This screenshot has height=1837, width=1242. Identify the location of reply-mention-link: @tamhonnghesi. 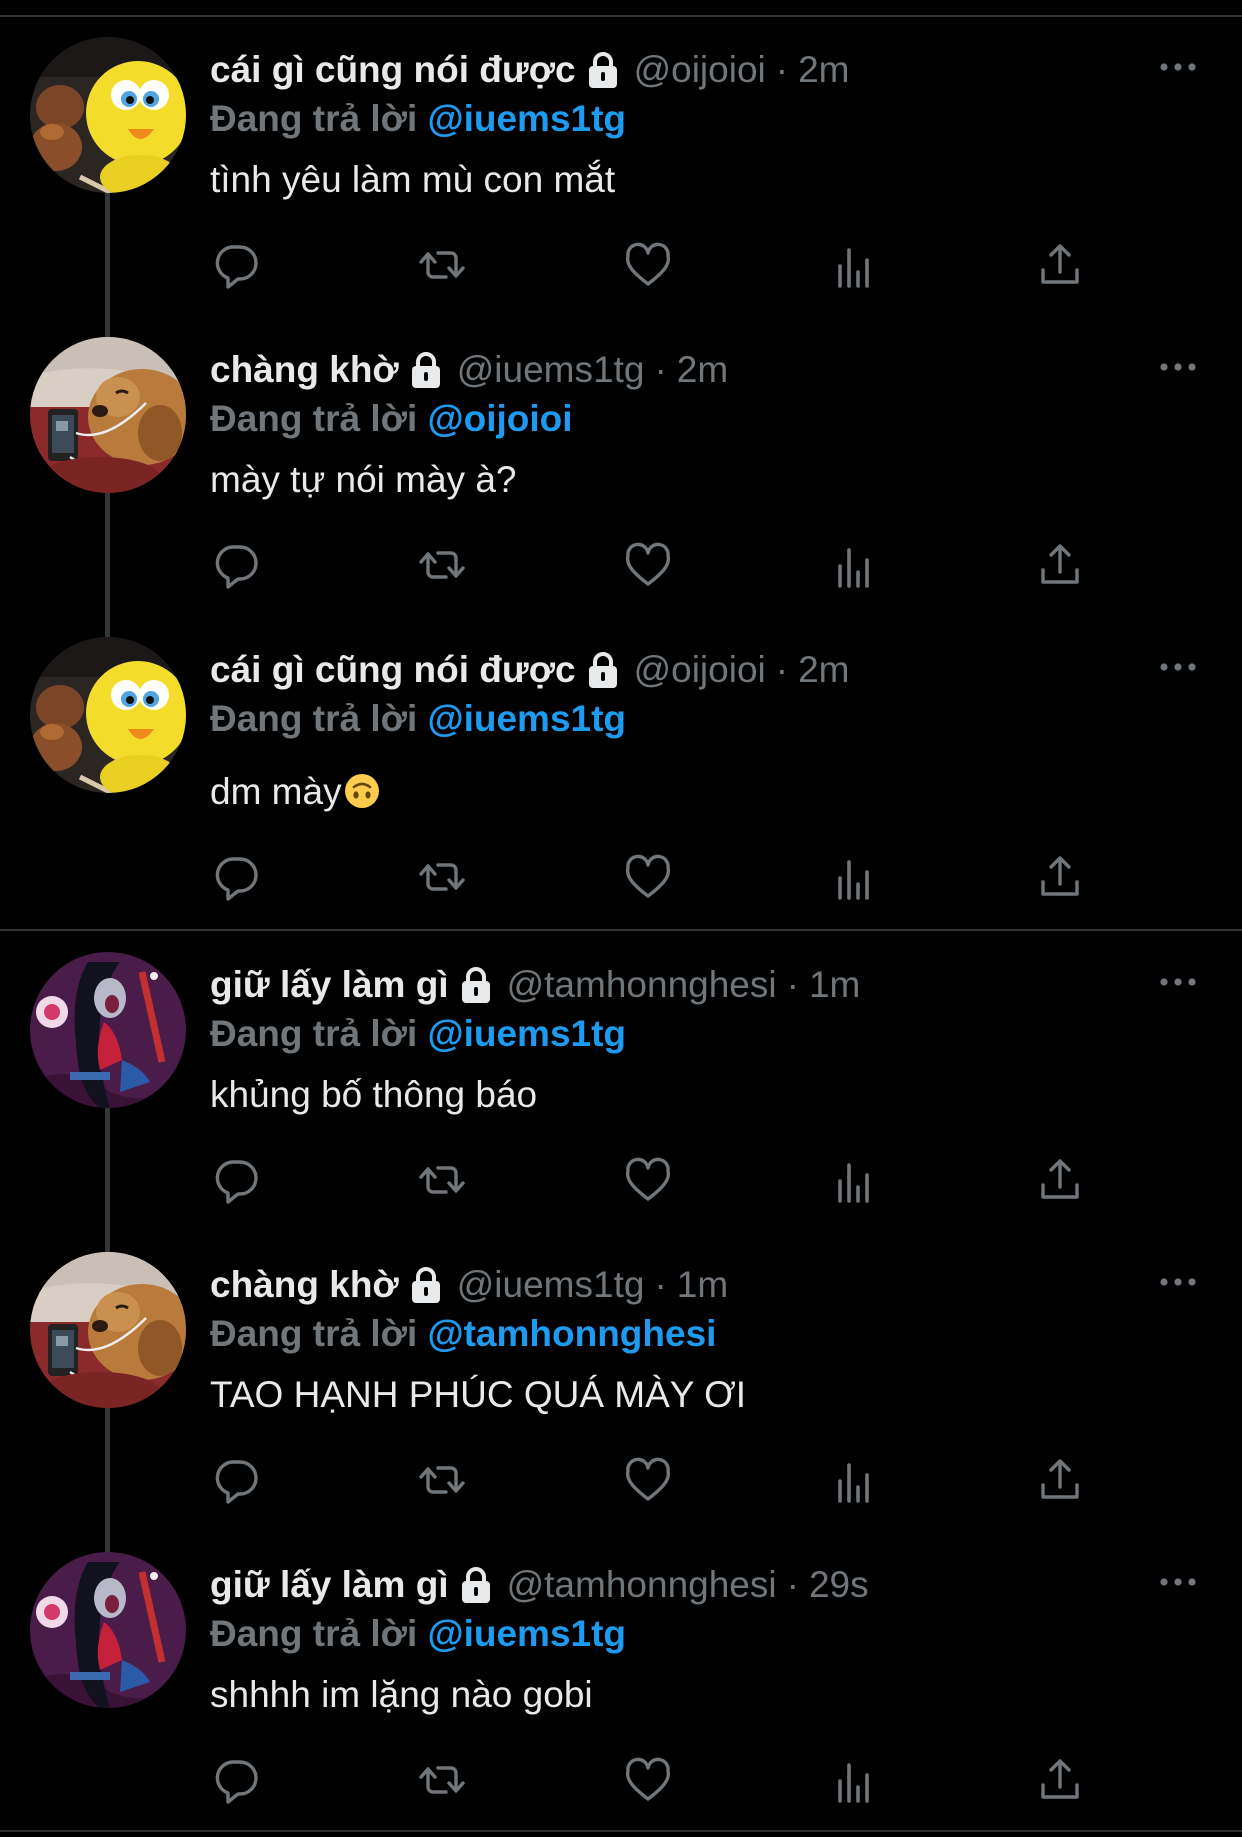
(572, 1333).